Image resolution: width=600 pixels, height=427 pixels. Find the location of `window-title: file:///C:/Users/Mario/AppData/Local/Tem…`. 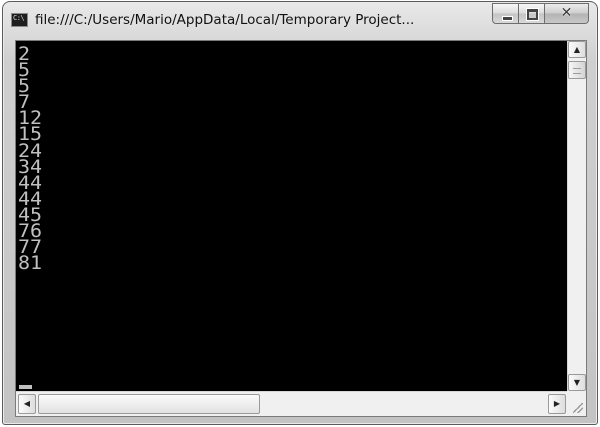

window-title: file:///C:/Users/Mario/AppData/Local/Tem… is located at coordinates (225, 20).